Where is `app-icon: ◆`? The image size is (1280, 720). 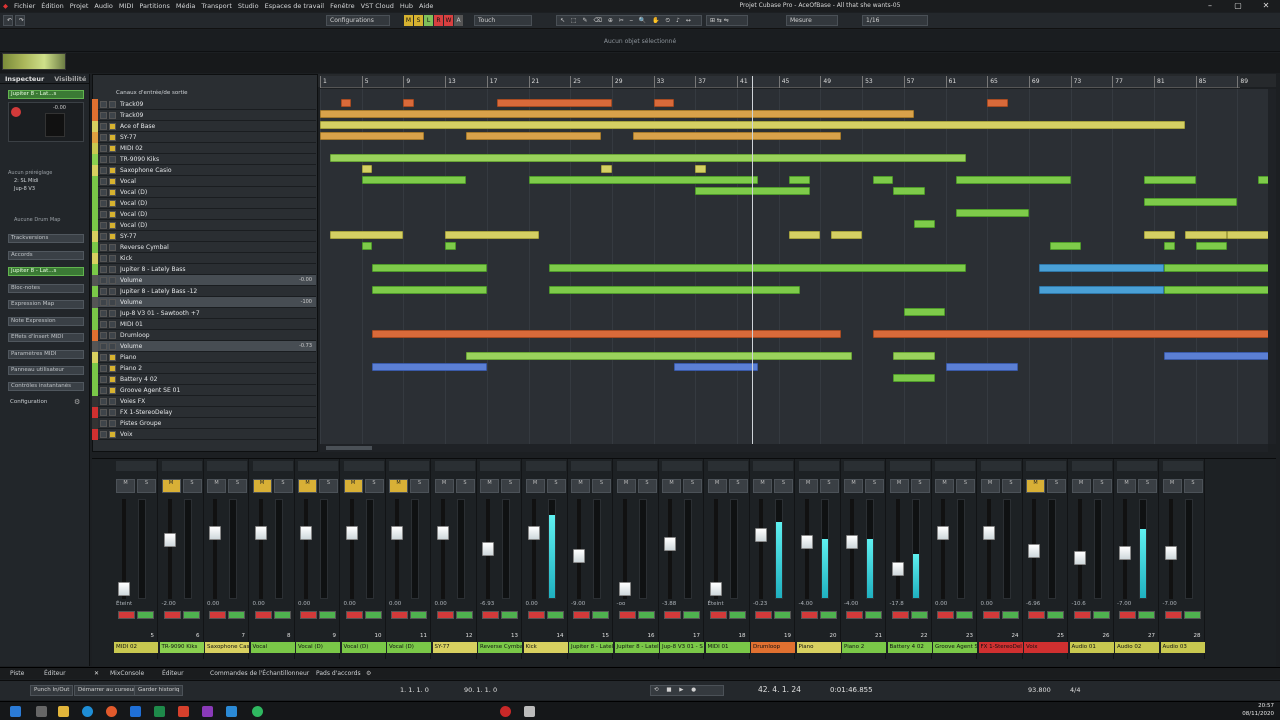
app-icon: ◆ is located at coordinates (5, 6).